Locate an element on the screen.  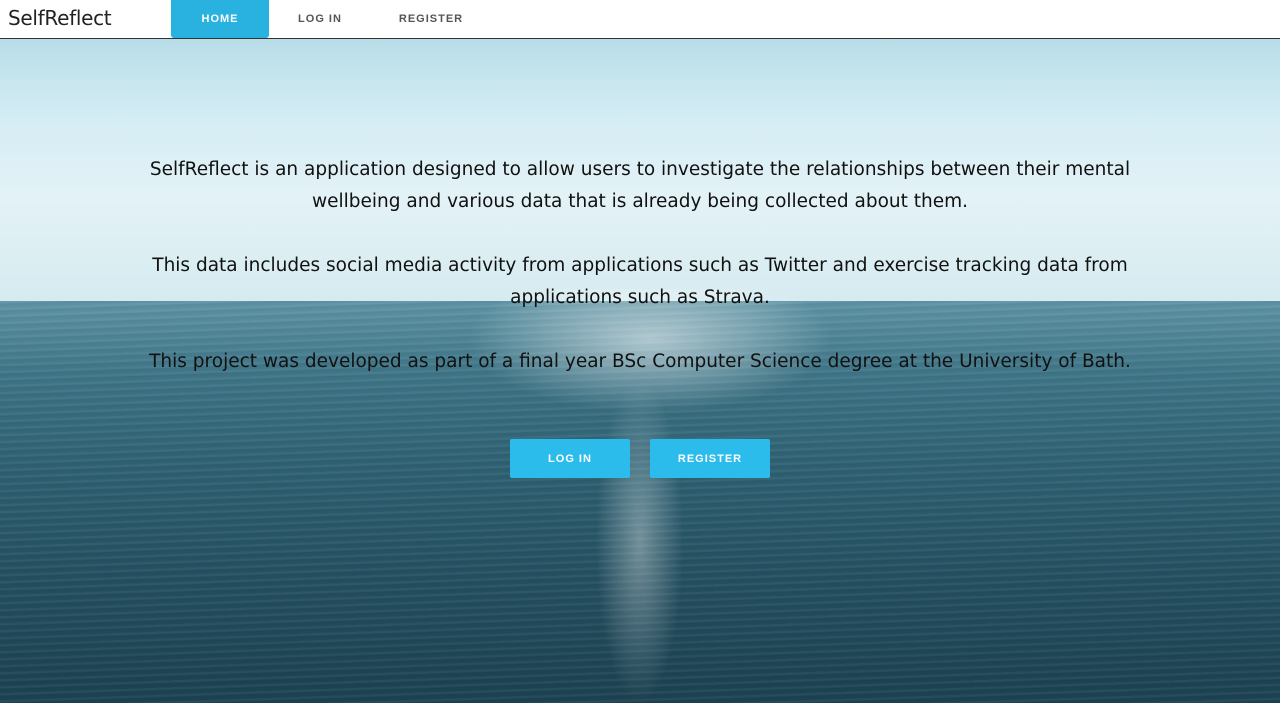
register-button: REGISTER is located at coordinates (710, 458).